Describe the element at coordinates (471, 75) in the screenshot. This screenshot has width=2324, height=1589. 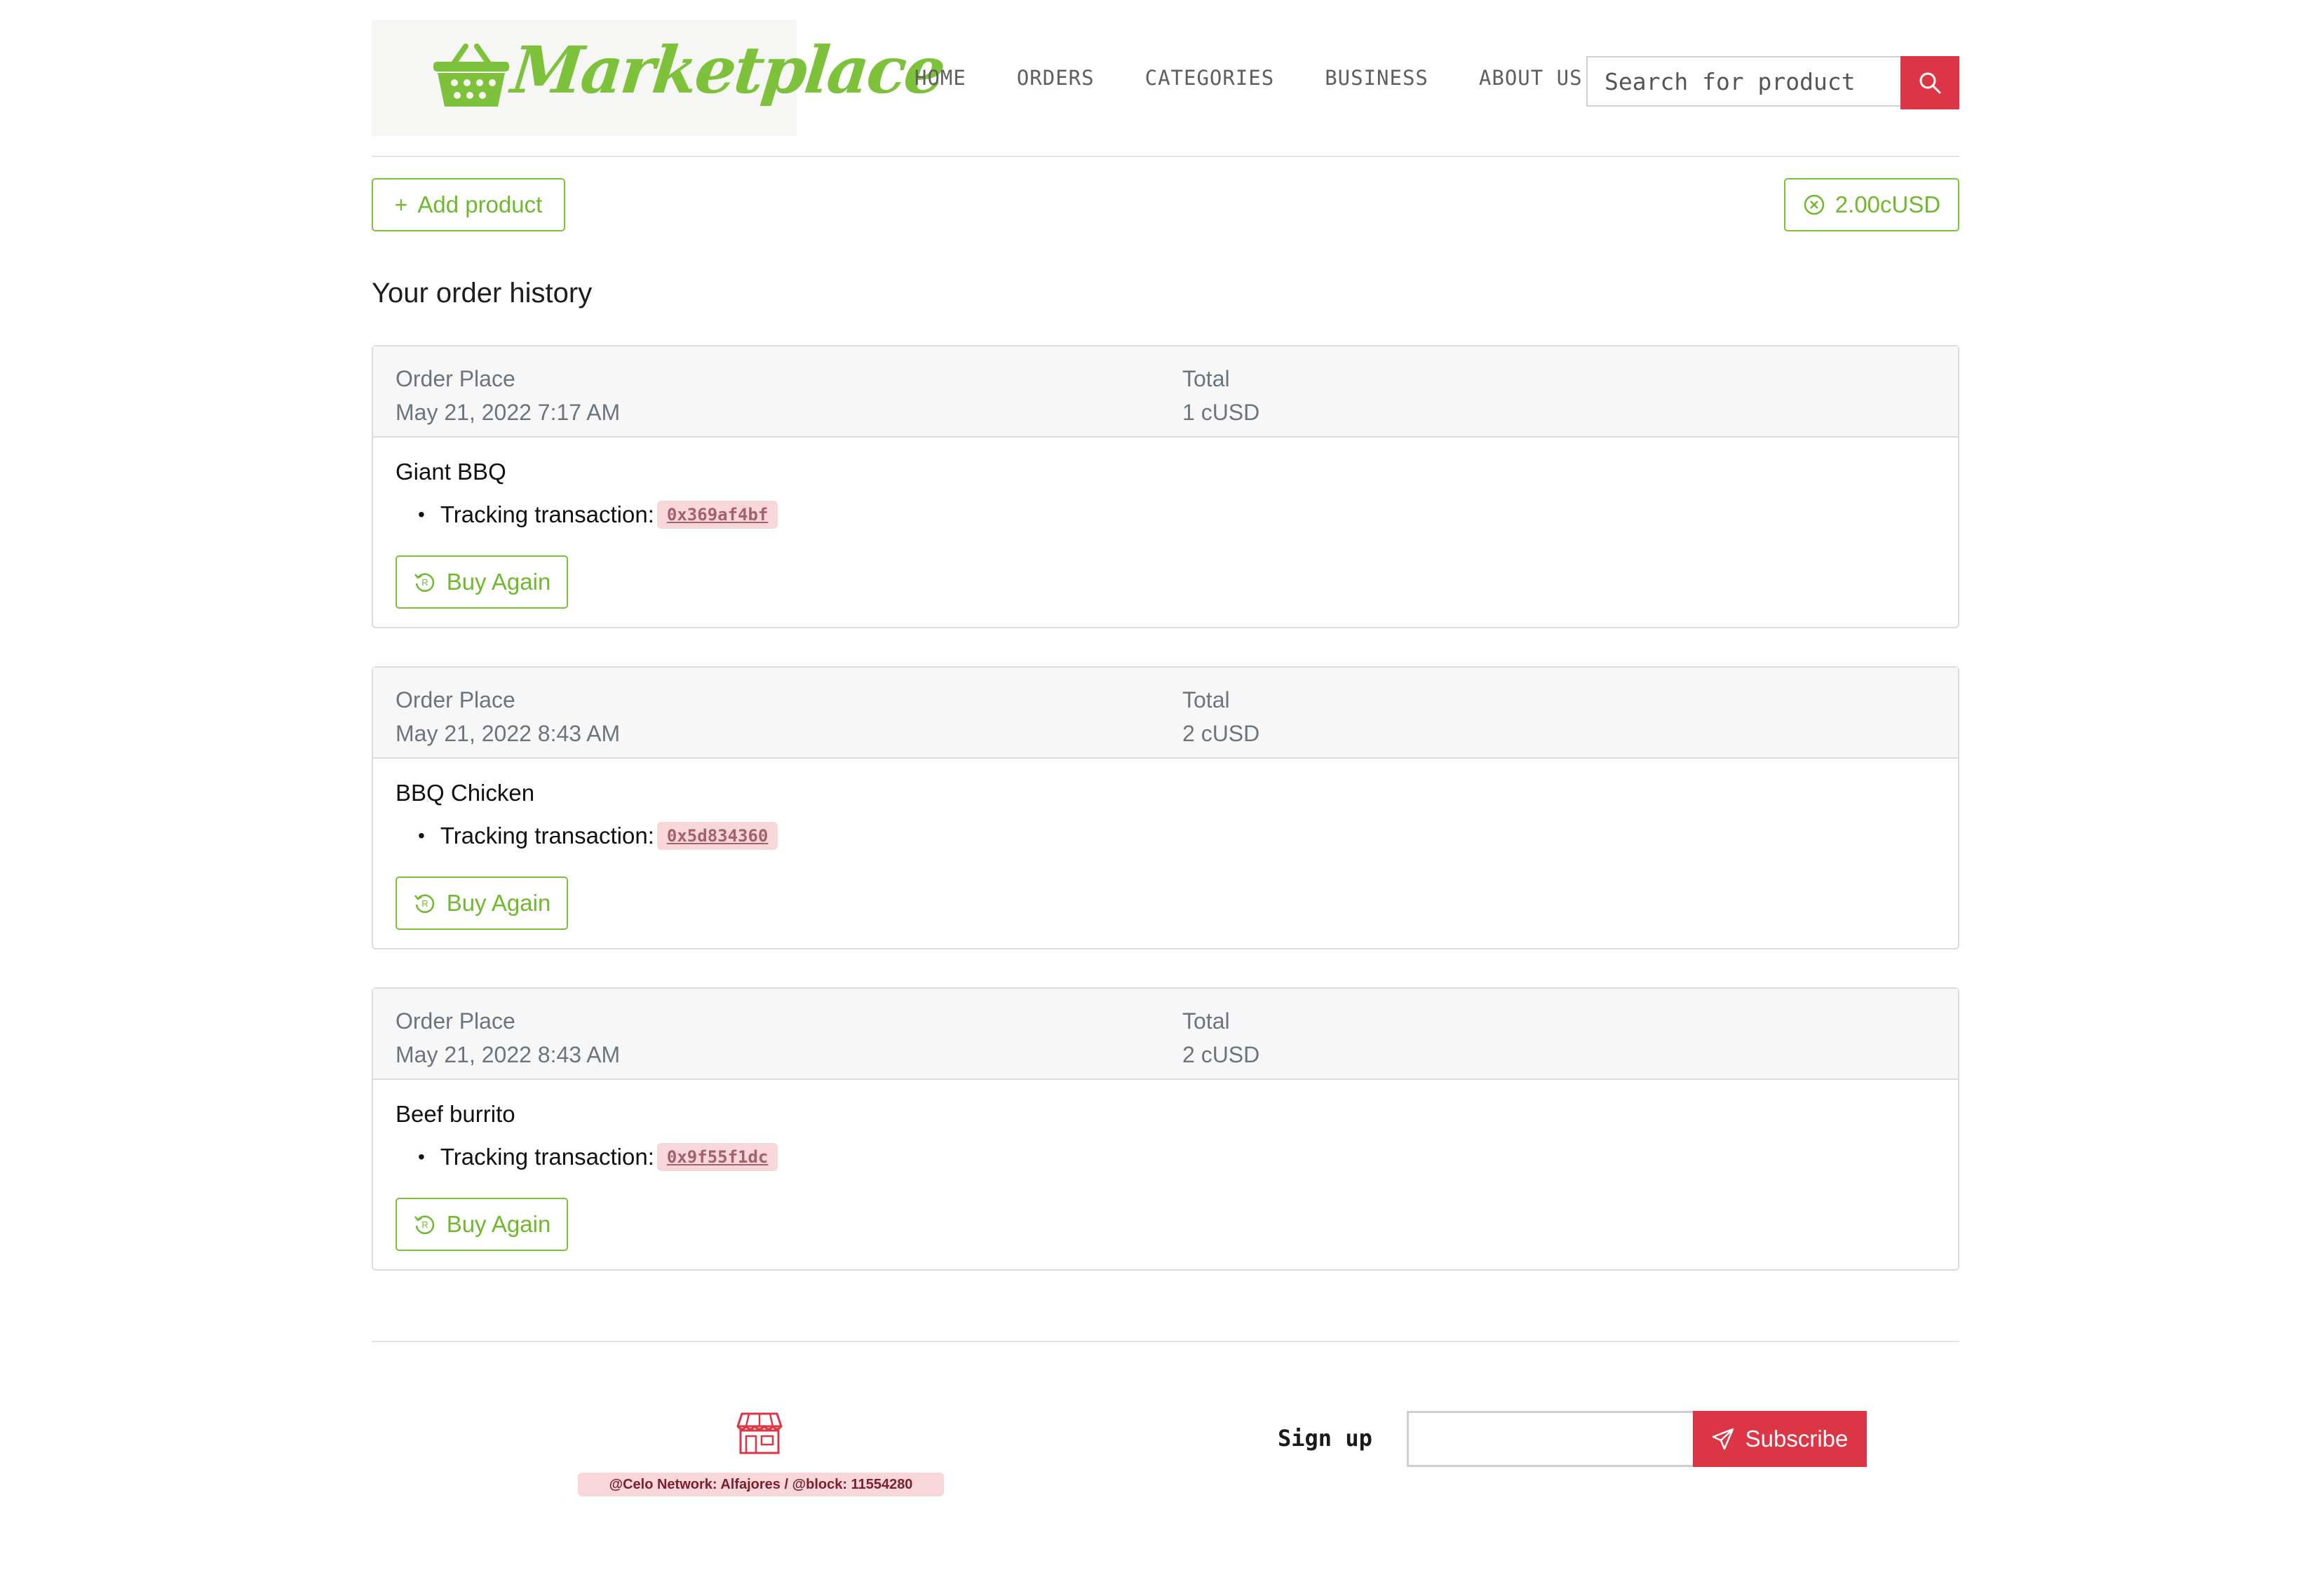
I see `basket-icon` at that location.